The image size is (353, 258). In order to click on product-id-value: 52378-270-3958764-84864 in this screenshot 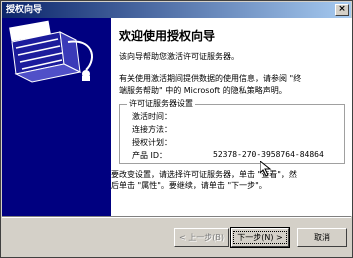, I will do `click(268, 154)`.